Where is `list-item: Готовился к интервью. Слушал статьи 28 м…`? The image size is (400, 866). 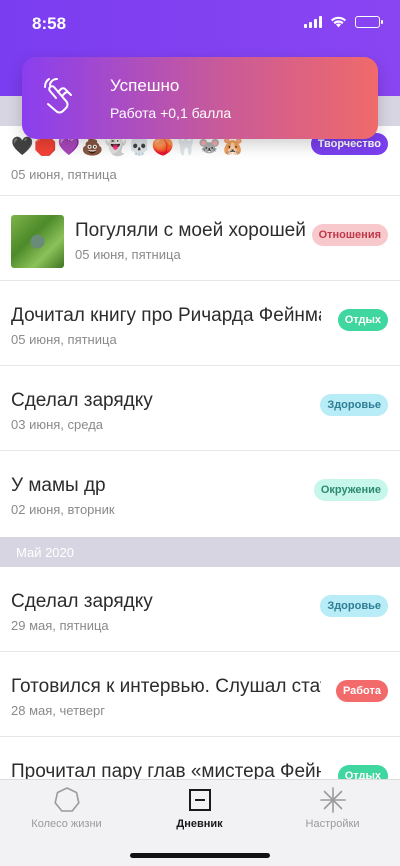 list-item: Готовился к интервью. Слушал статьи 28 м… is located at coordinates (200, 694).